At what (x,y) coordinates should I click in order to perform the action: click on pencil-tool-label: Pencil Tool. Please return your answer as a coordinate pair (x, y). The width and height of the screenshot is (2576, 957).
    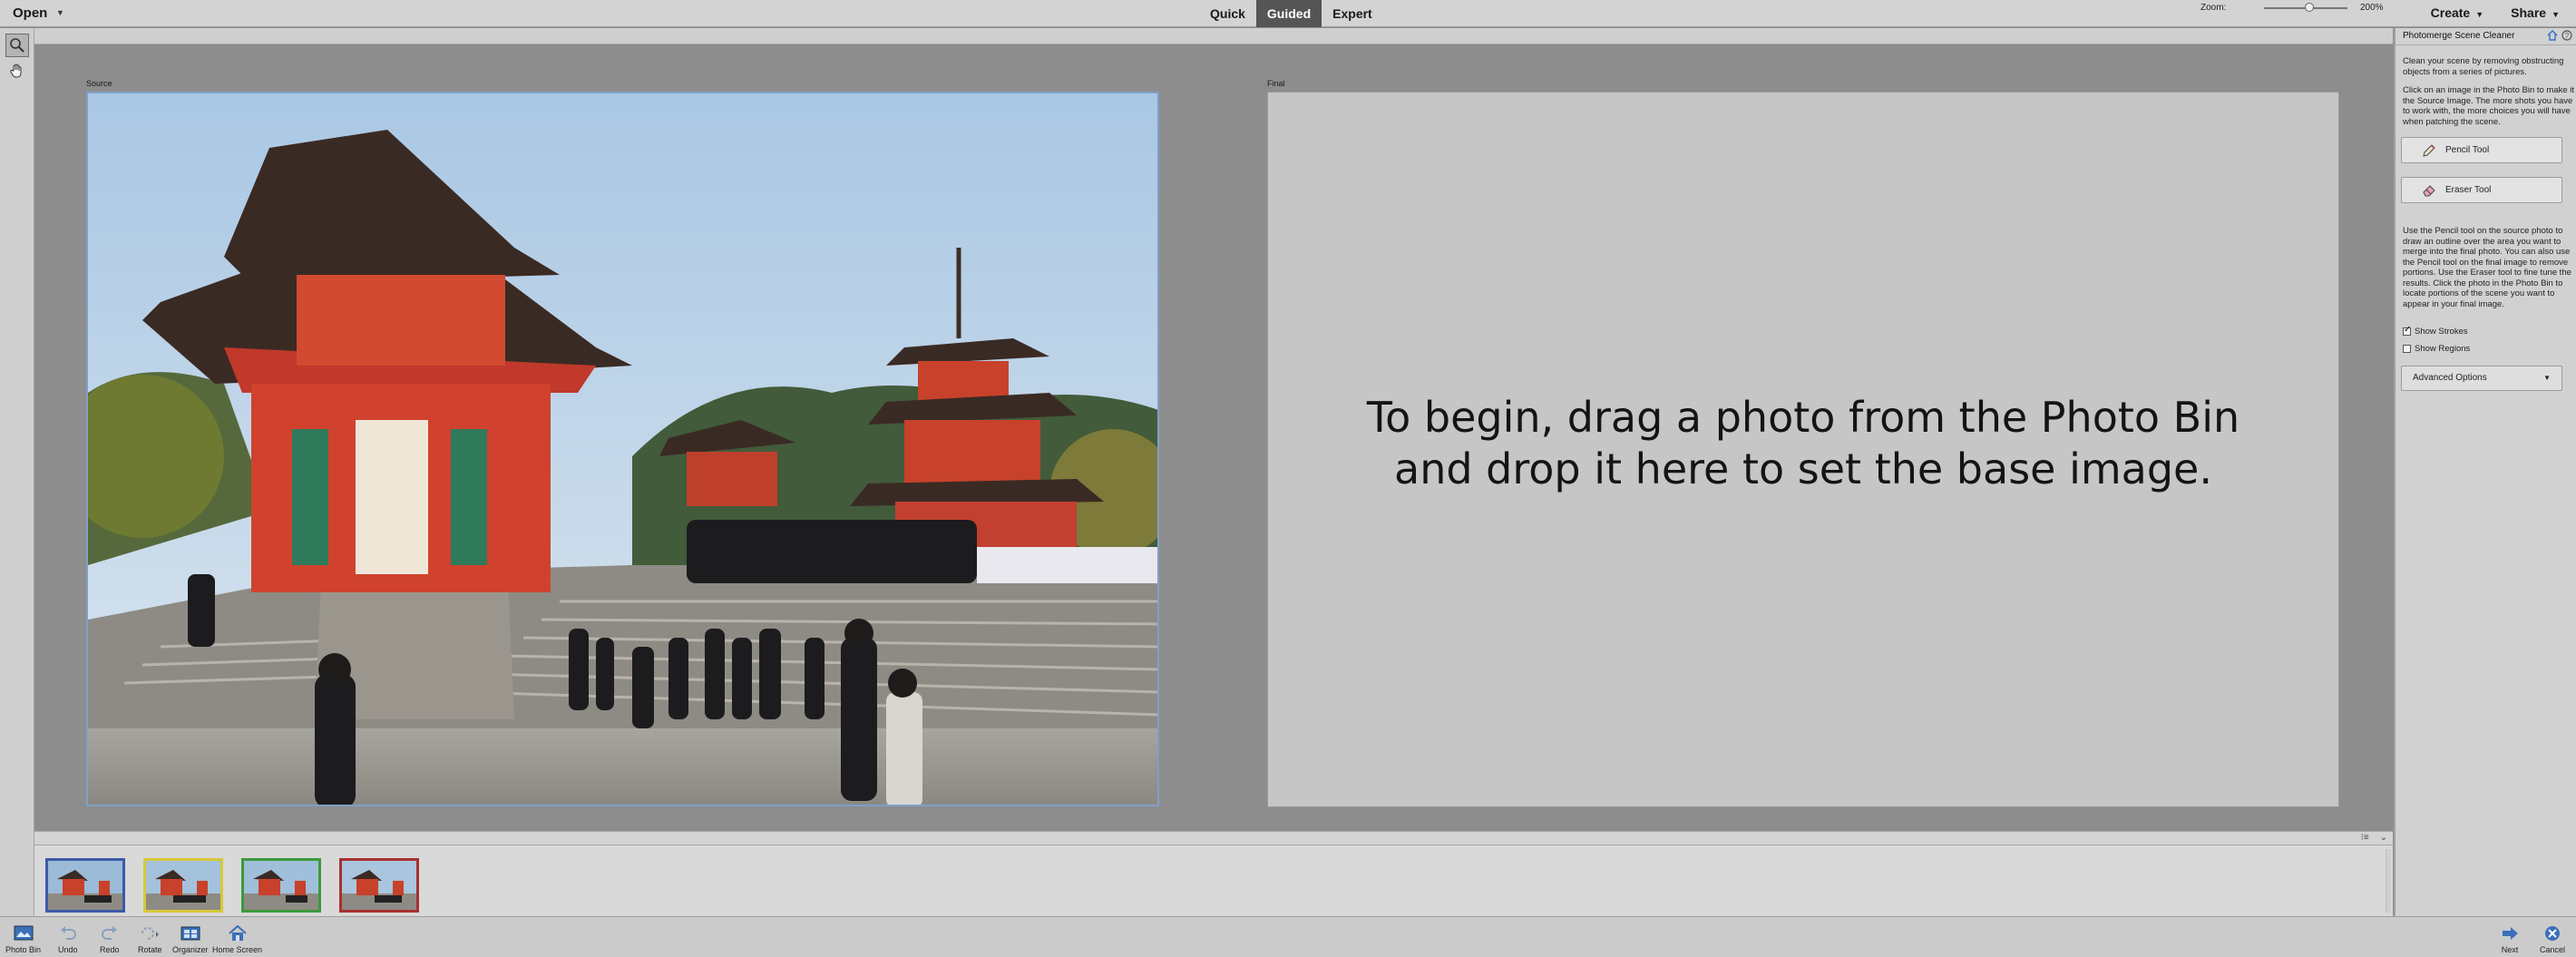
    Looking at the image, I should click on (2467, 150).